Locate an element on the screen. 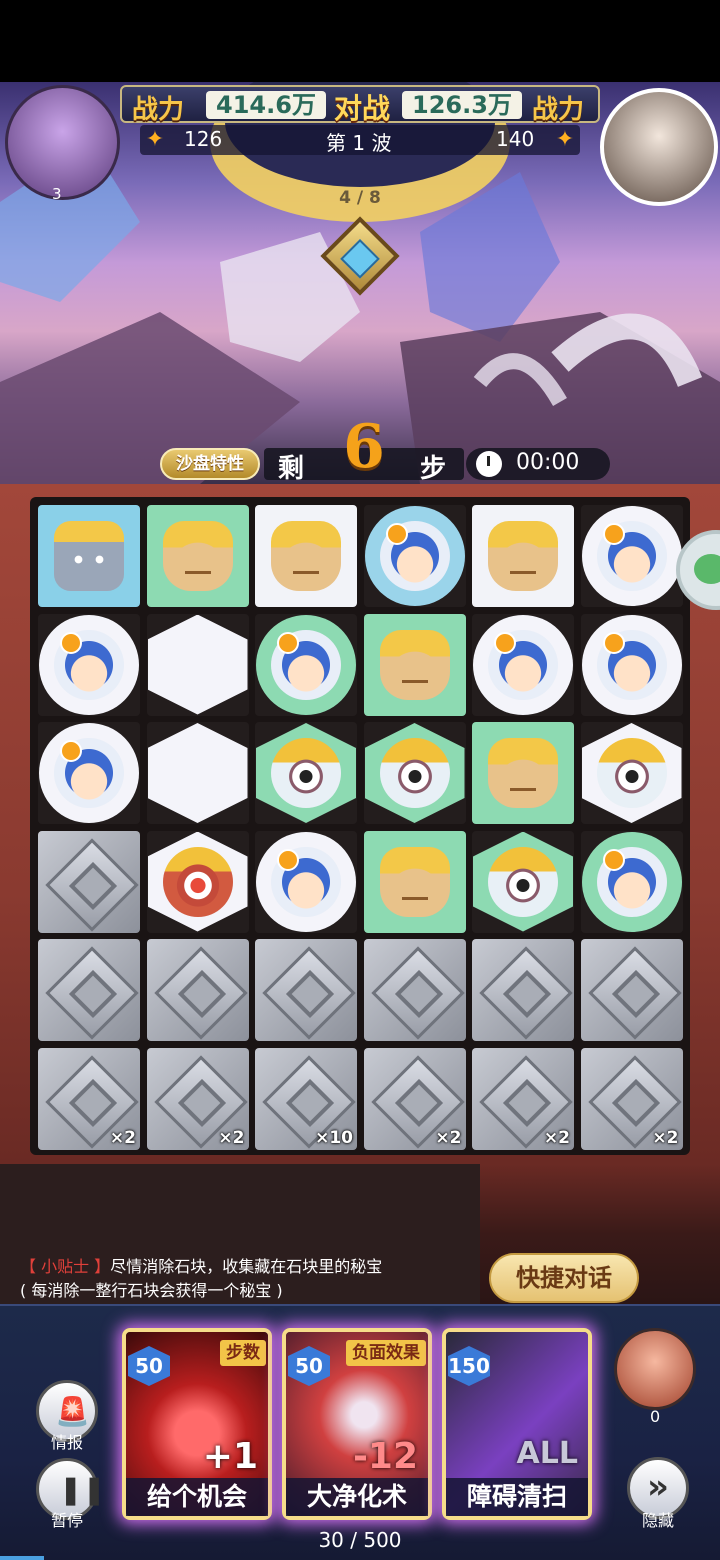  wave-label: 第 1 波 is located at coordinates (359, 143).